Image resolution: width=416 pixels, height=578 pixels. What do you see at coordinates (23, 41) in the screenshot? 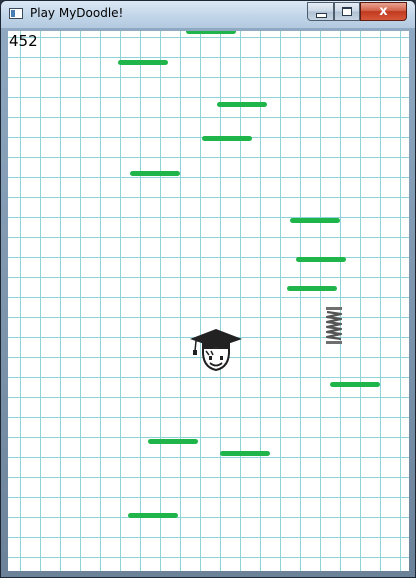
I see `score-counter: 452` at bounding box center [23, 41].